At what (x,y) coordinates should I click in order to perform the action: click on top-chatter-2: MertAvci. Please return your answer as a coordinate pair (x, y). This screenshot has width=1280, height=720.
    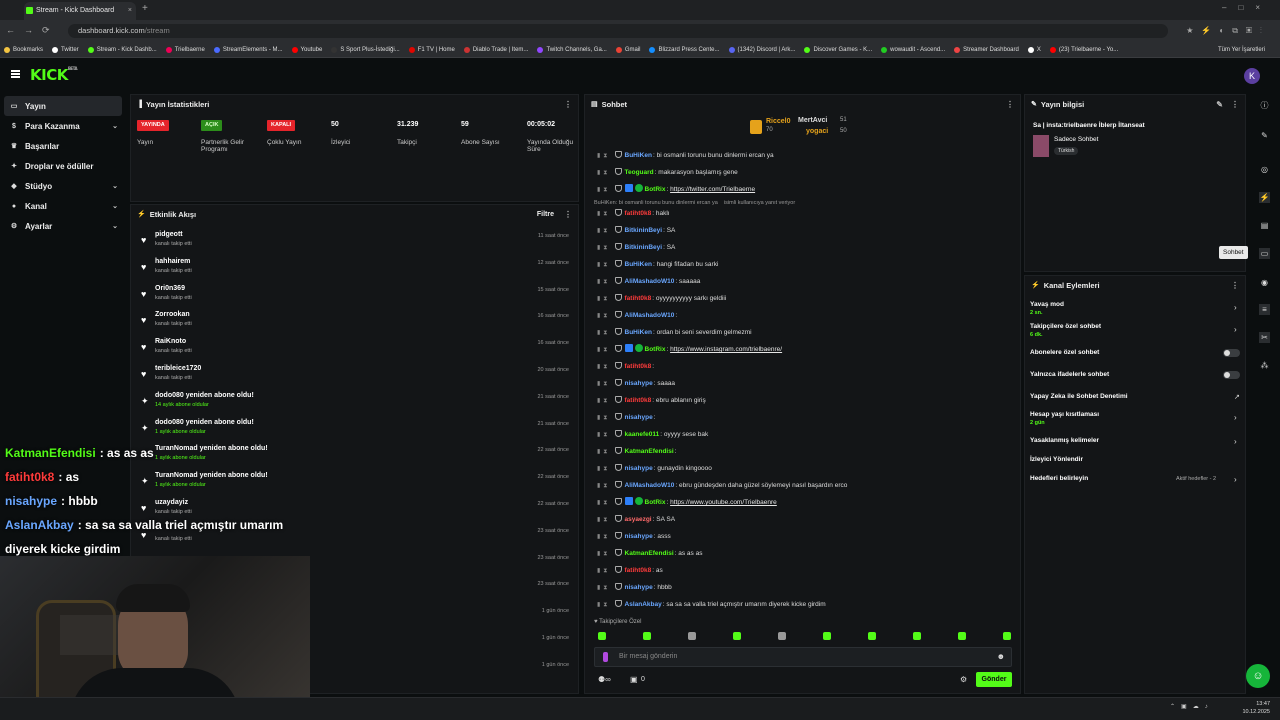
    Looking at the image, I should click on (812, 120).